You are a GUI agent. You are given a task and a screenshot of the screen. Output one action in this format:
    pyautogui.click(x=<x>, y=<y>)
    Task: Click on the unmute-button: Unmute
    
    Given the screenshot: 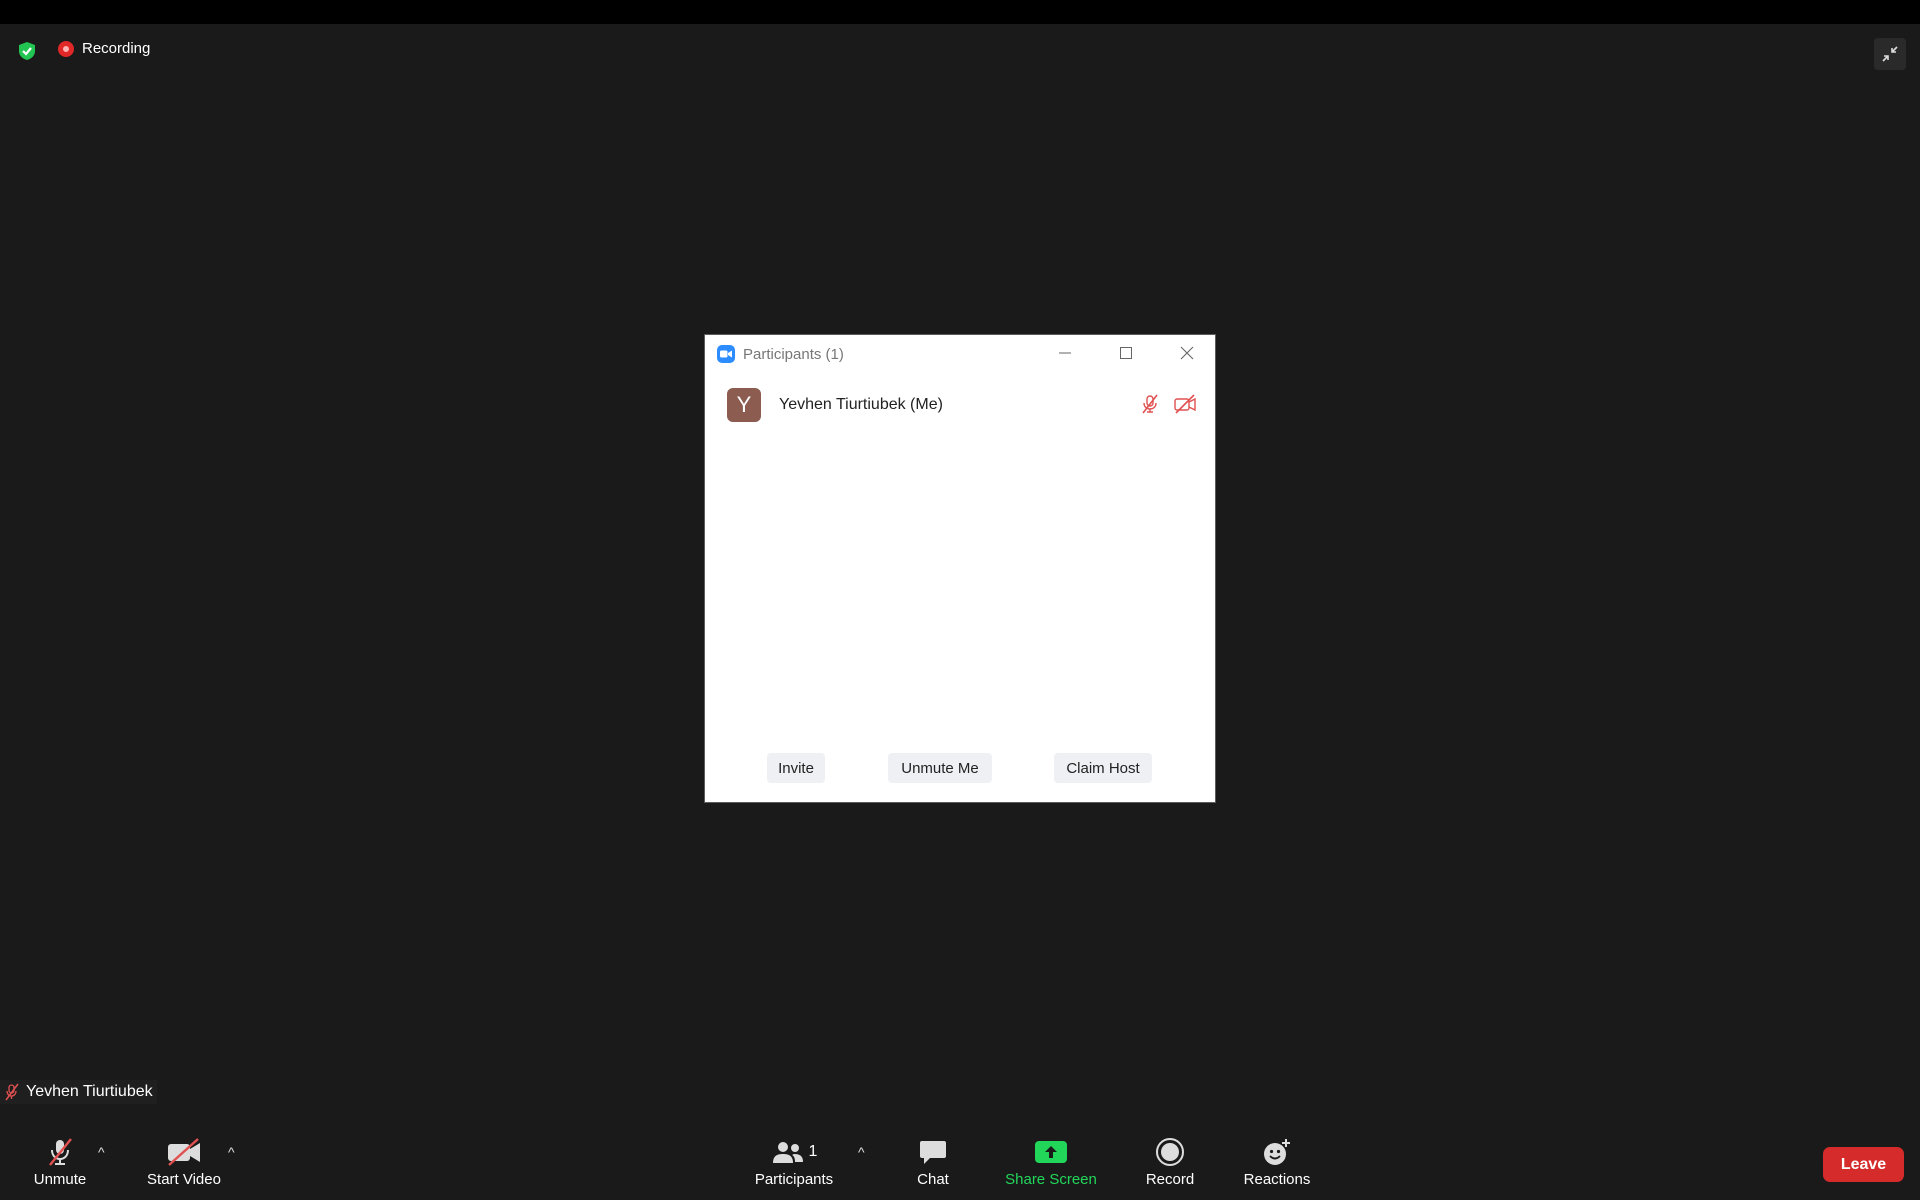 What is the action you would take?
    pyautogui.click(x=60, y=1165)
    